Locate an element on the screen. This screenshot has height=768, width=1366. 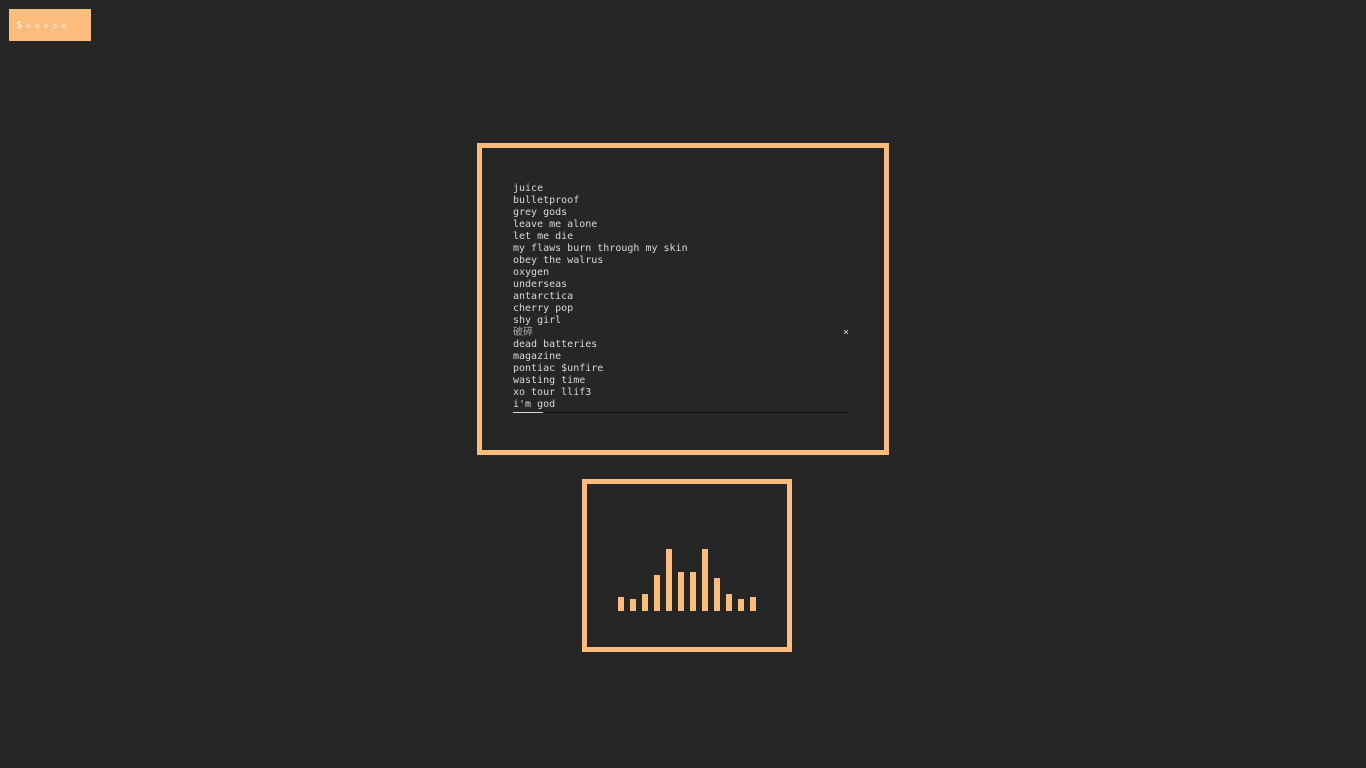
track-item: underseas is located at coordinates (683, 285).